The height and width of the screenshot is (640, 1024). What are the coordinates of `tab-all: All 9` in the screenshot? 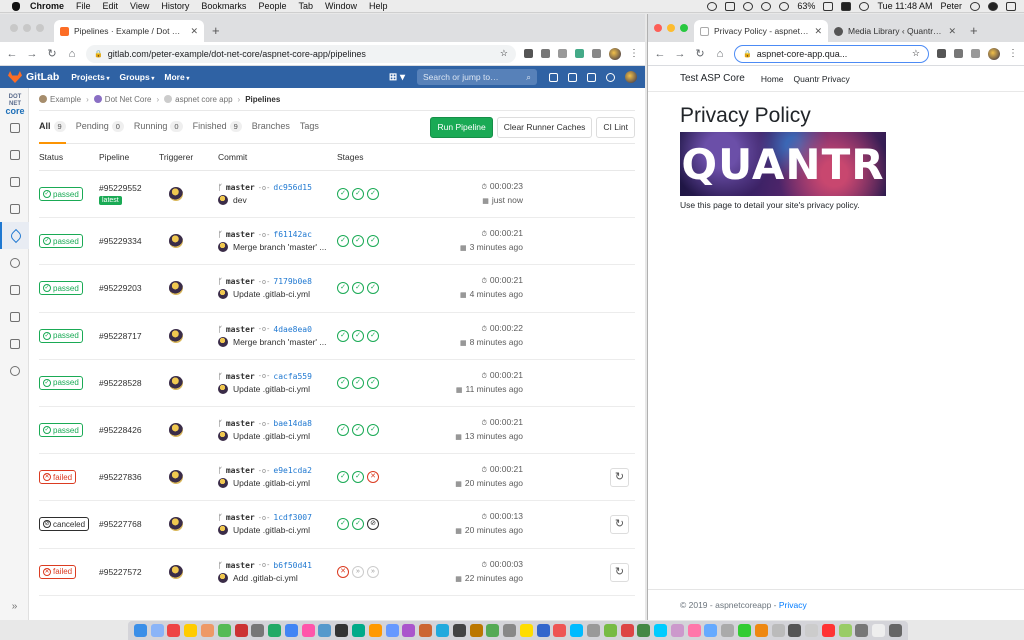 It's located at (52, 127).